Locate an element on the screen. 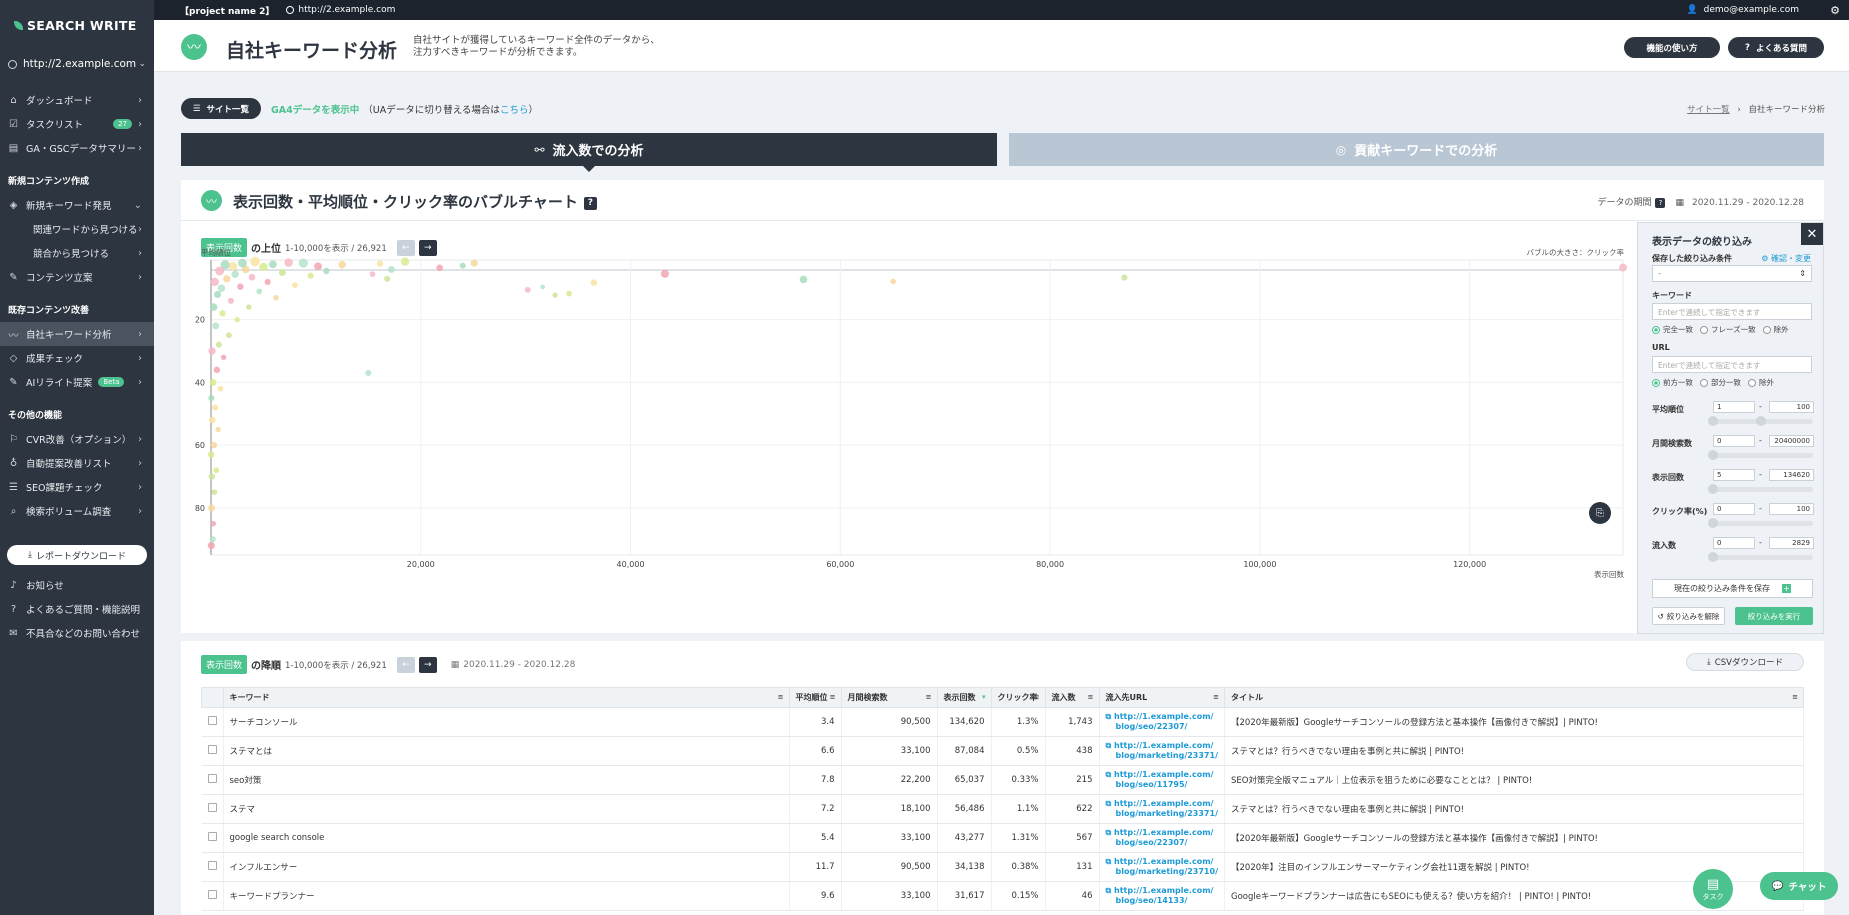 This screenshot has width=1849, height=915. sidebar-item-news: ♪ お知らせ is located at coordinates (77, 585).